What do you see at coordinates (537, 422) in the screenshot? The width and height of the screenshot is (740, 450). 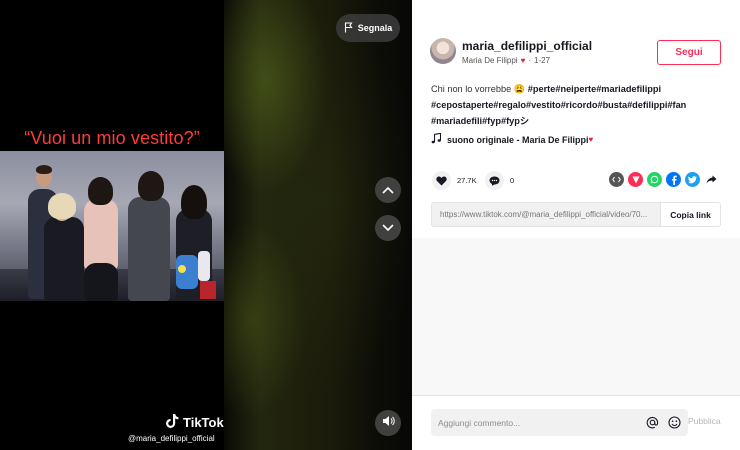 I see `comment-input` at bounding box center [537, 422].